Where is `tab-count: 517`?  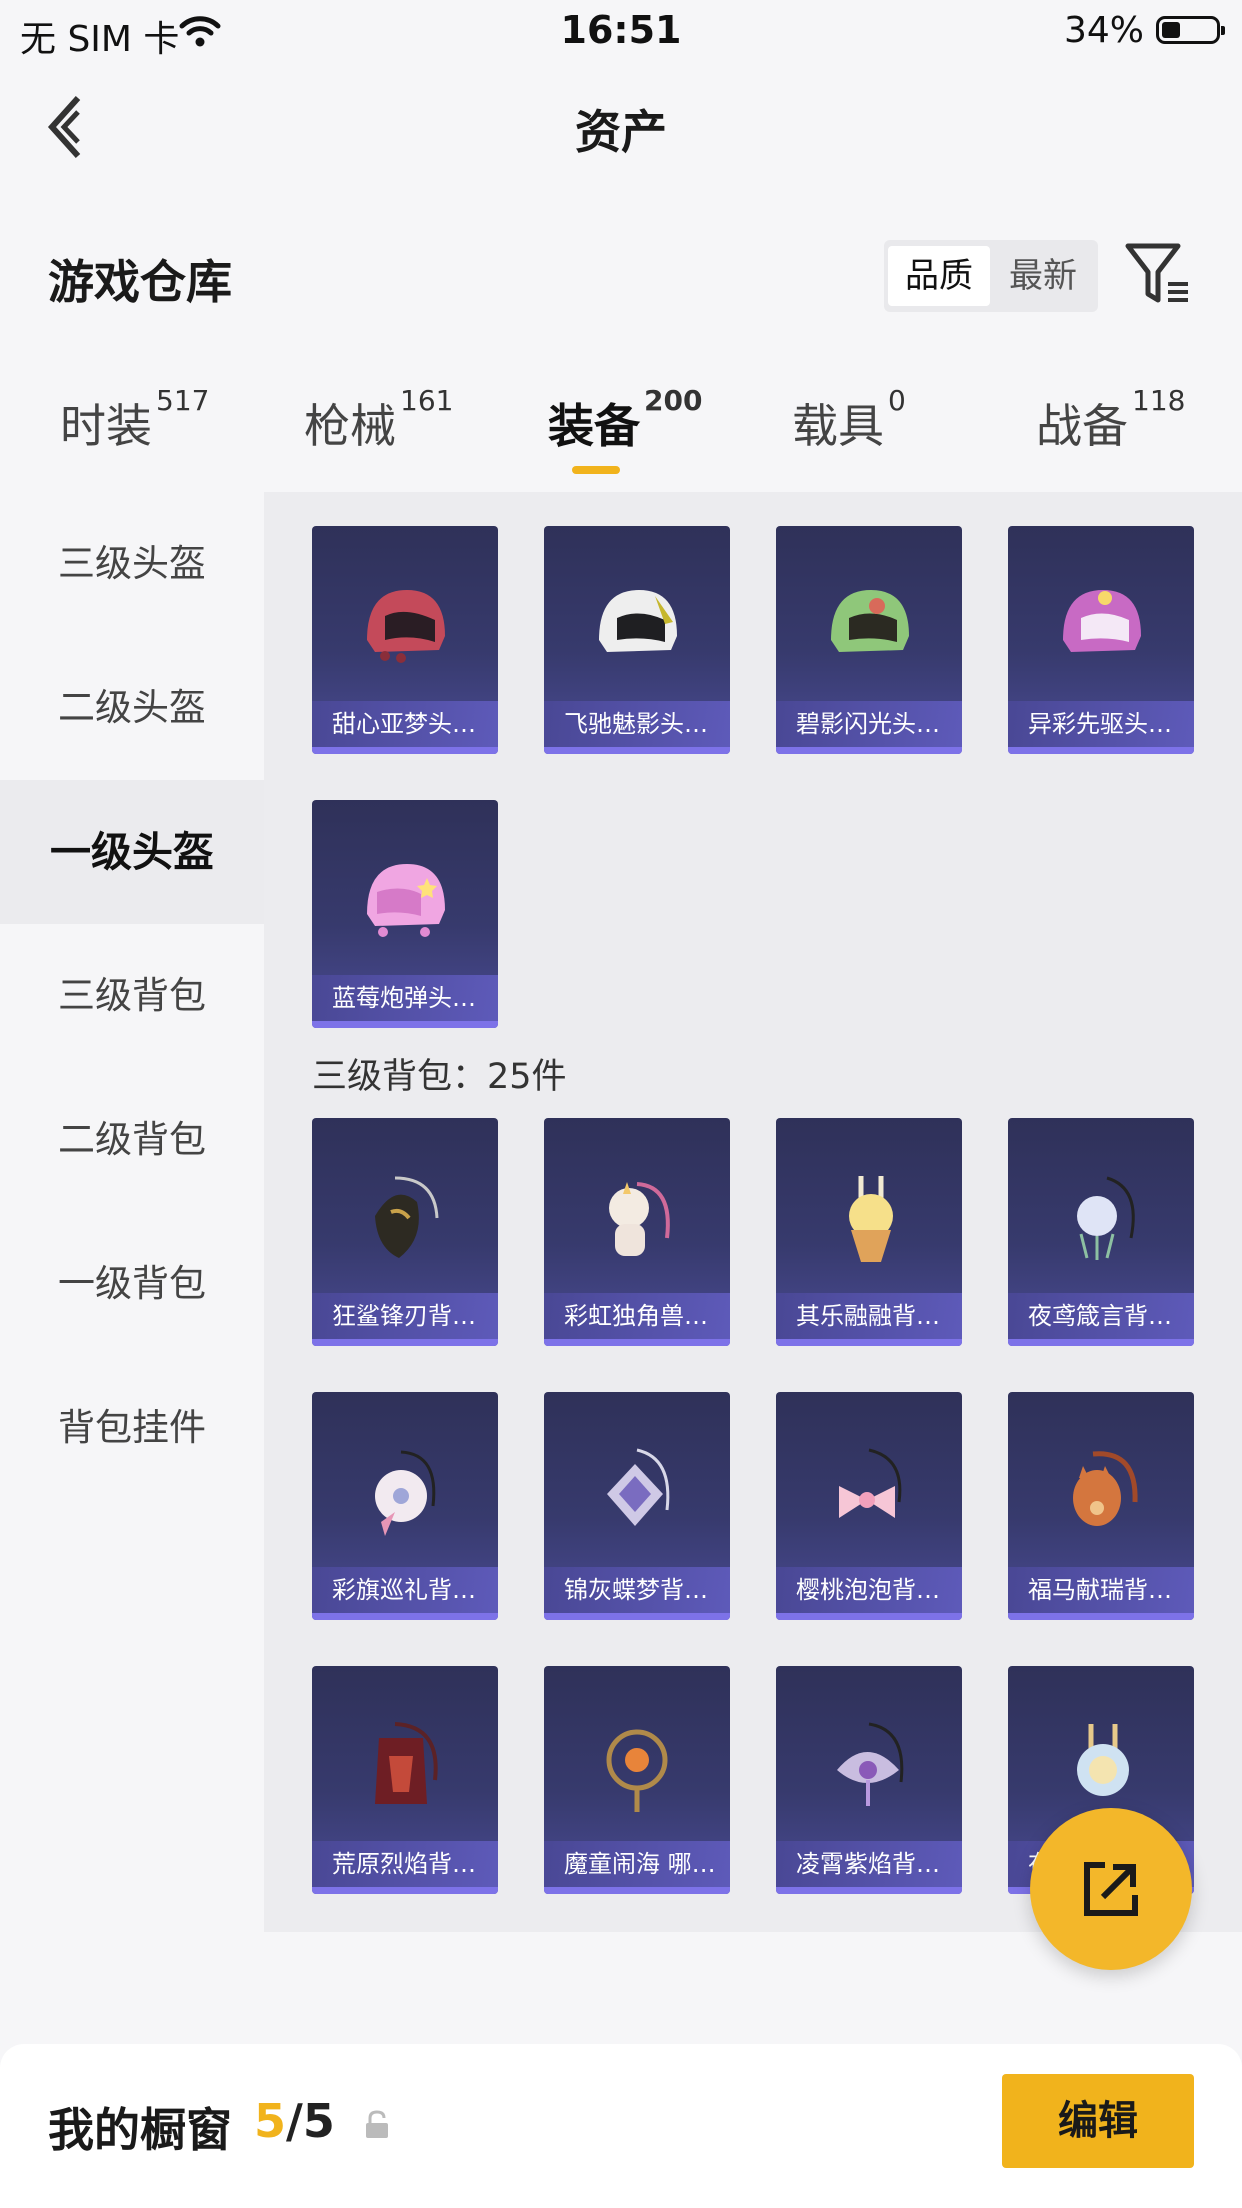
tab-count: 517 is located at coordinates (183, 400).